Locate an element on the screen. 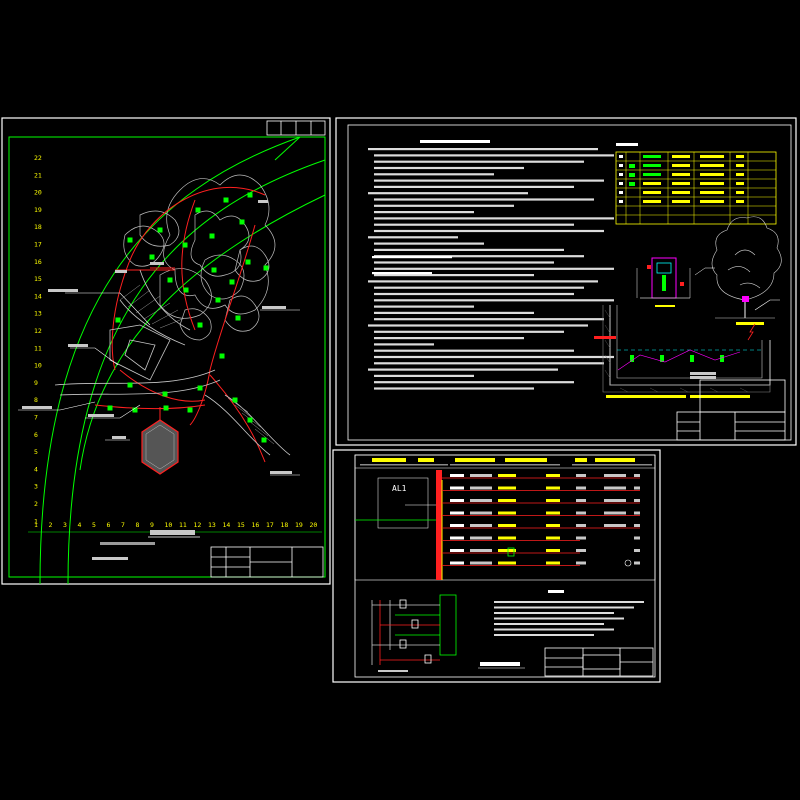 The width and height of the screenshot is (800, 800). grid-number-left: 2 is located at coordinates (36, 504).